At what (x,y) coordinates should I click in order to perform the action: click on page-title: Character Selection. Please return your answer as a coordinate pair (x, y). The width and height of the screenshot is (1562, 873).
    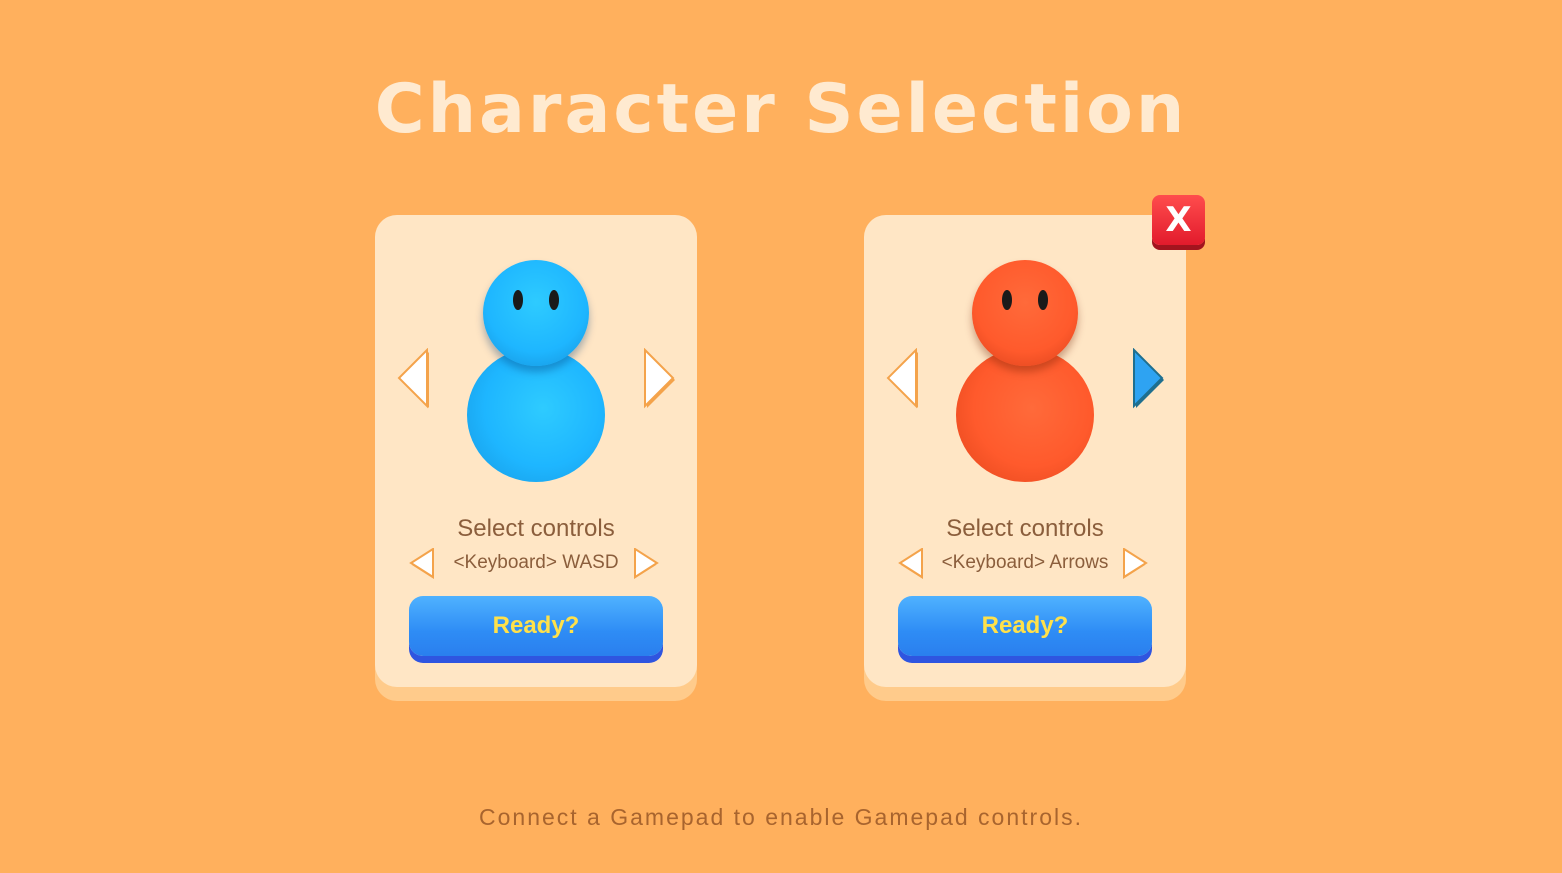
    Looking at the image, I should click on (781, 109).